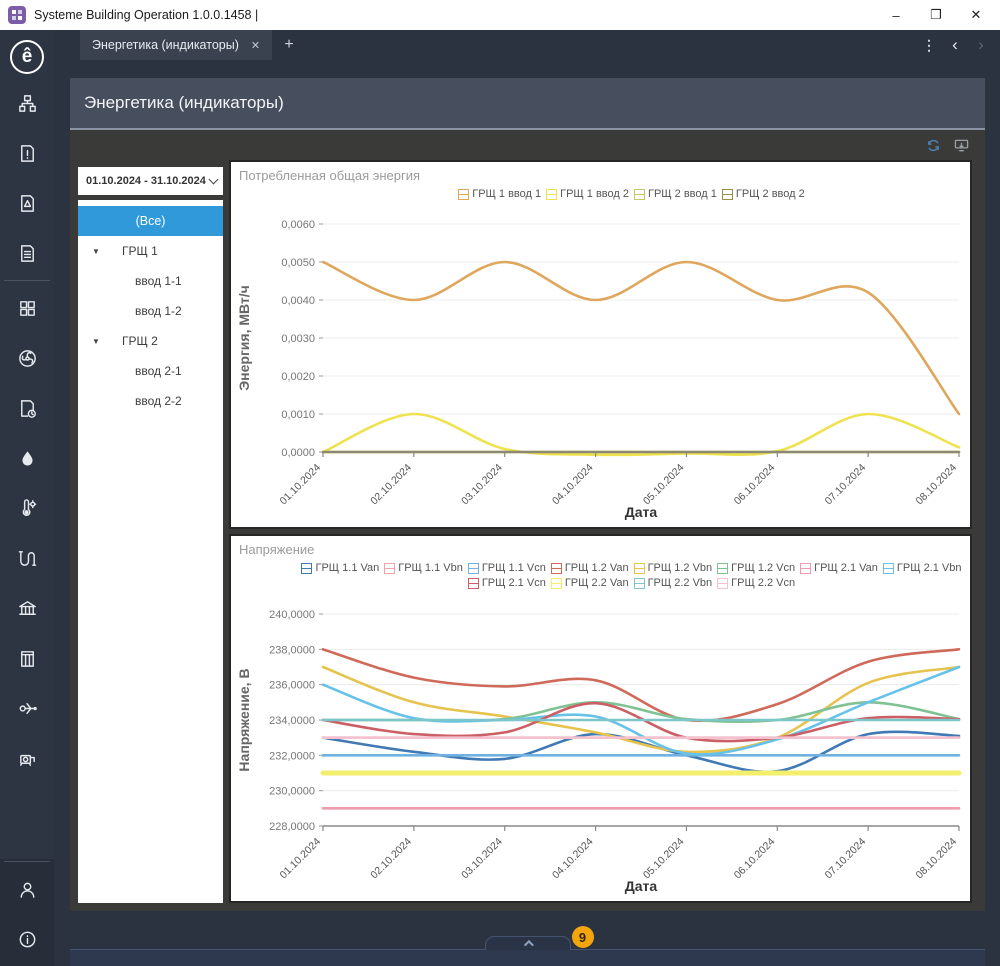  What do you see at coordinates (27, 508) in the screenshot?
I see `sidebar-item-temperature` at bounding box center [27, 508].